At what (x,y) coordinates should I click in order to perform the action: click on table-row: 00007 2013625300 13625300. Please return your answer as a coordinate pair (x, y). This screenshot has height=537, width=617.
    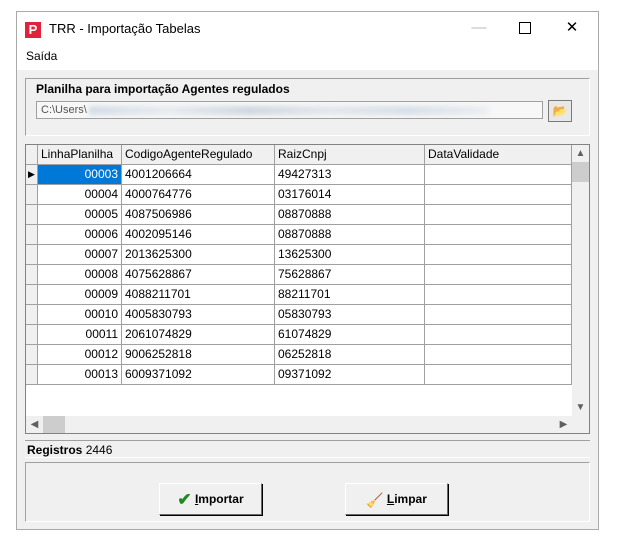
    Looking at the image, I should click on (299, 255).